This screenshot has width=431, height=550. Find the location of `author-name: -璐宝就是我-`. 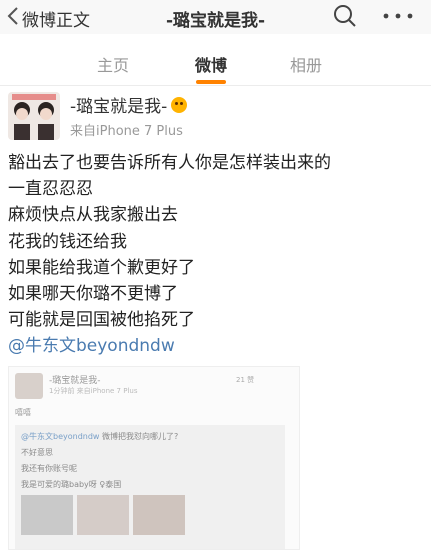

author-name: -璐宝就是我- is located at coordinates (118, 104).